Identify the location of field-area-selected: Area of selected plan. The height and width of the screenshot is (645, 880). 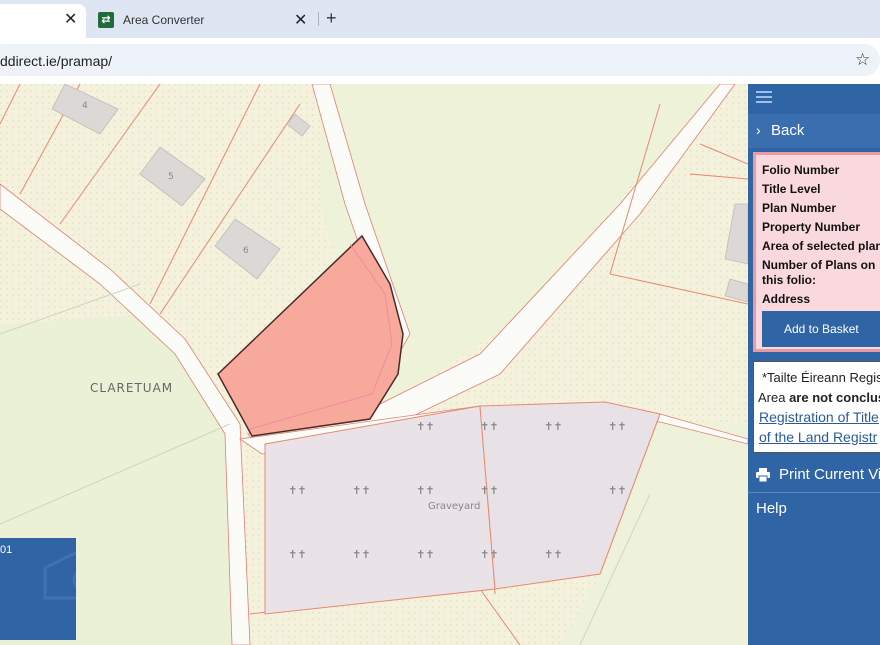
(821, 246).